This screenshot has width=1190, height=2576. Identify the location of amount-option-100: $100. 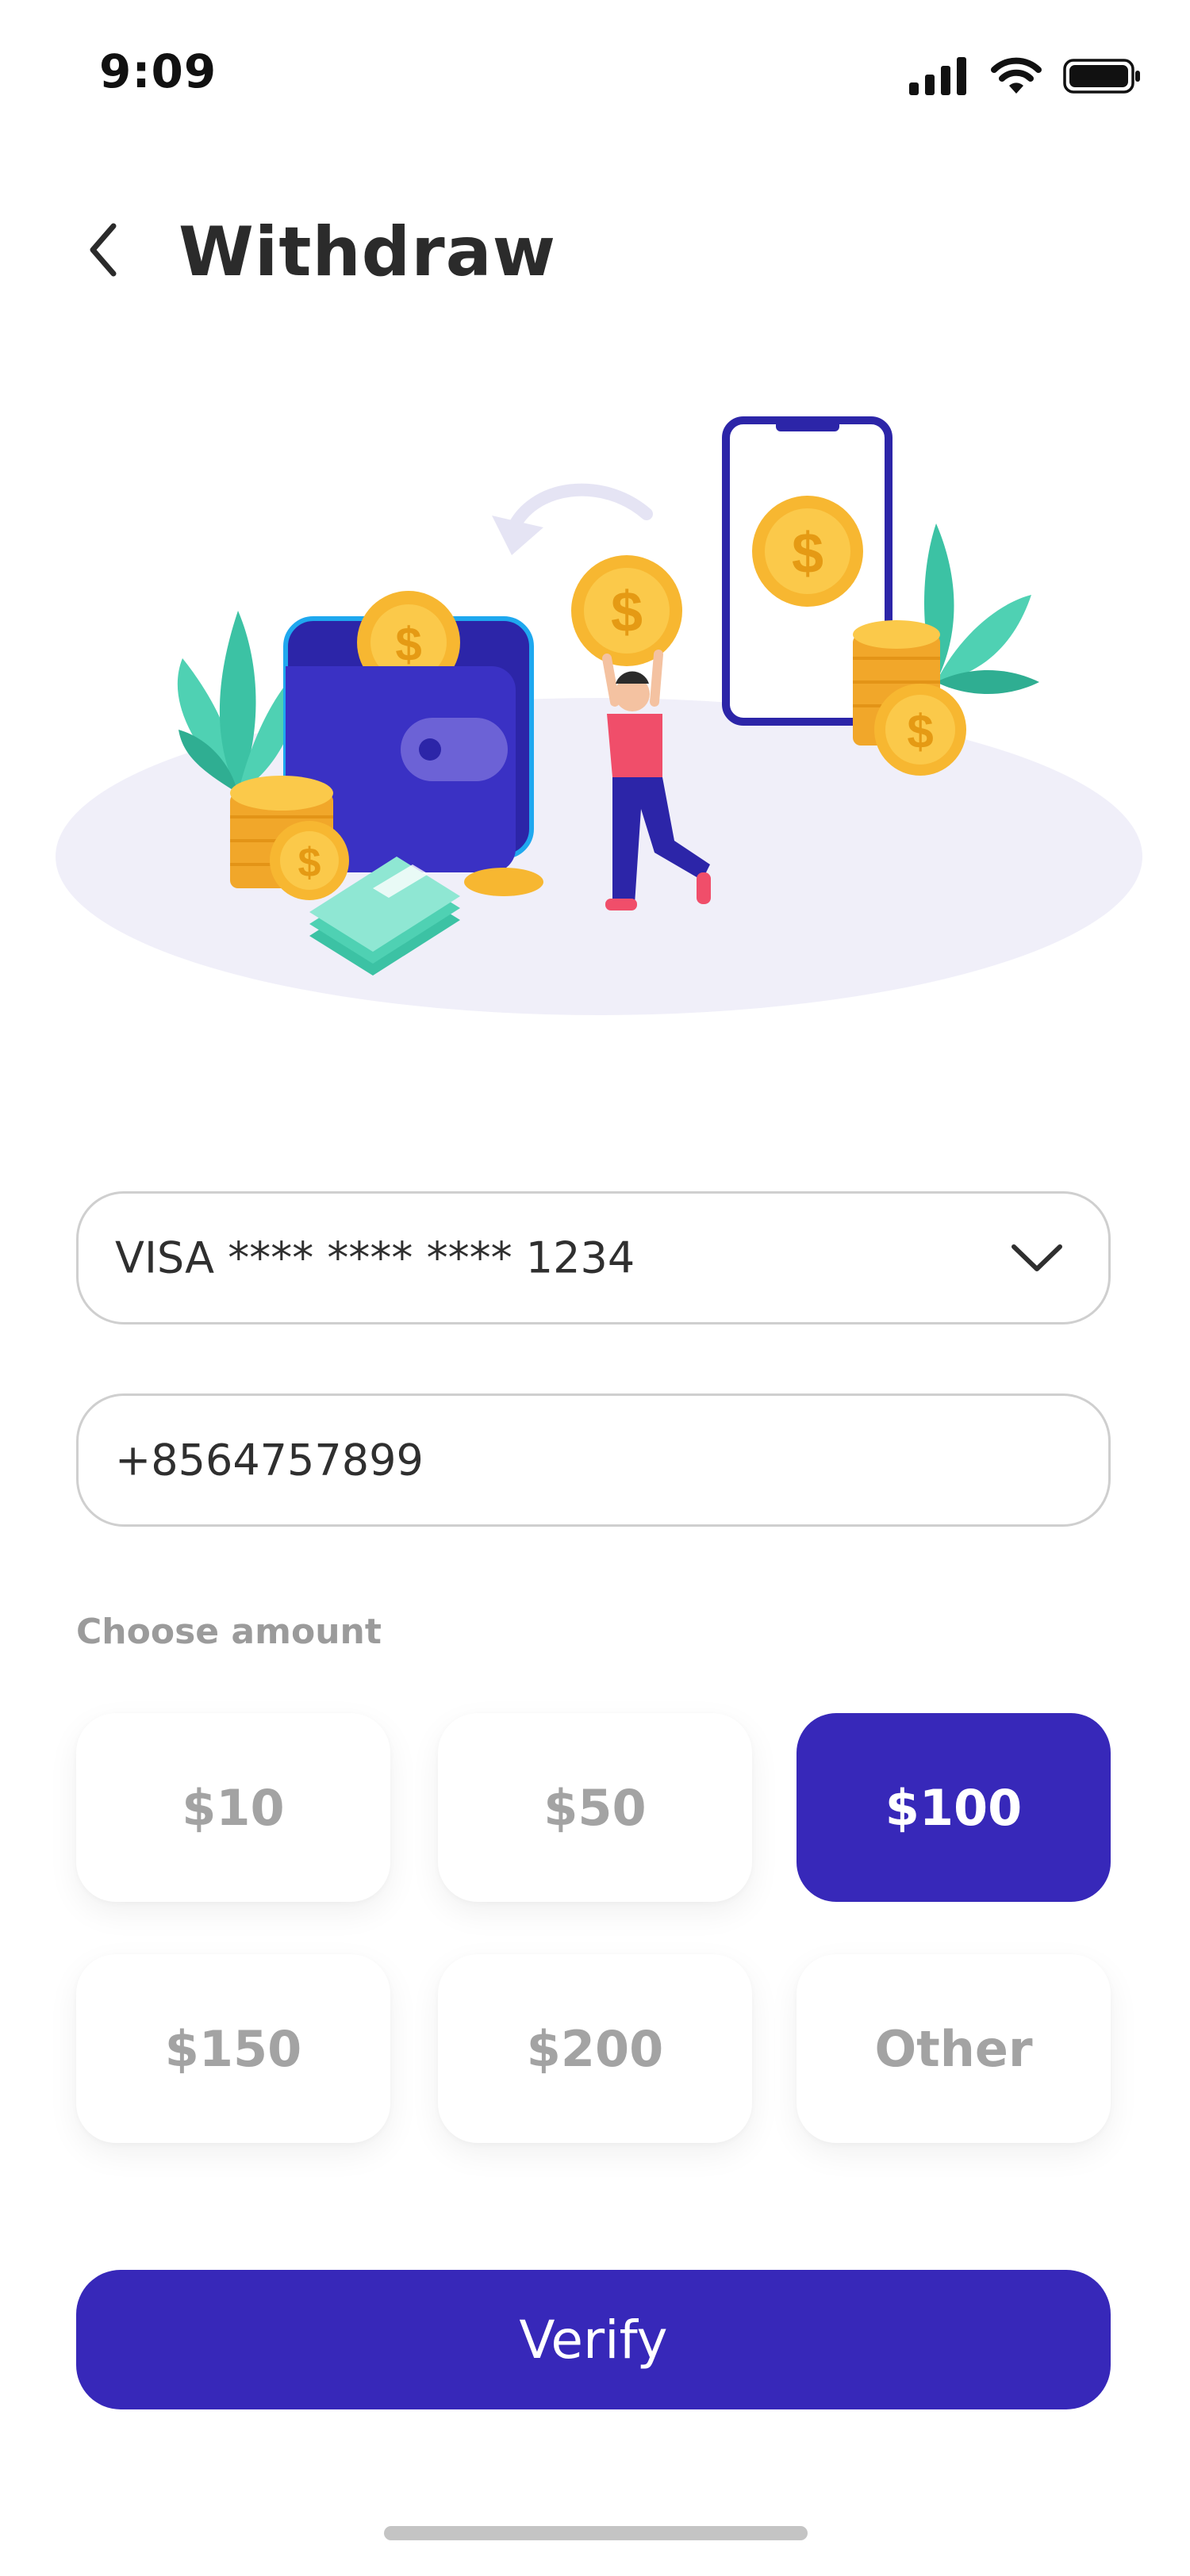
(954, 1808).